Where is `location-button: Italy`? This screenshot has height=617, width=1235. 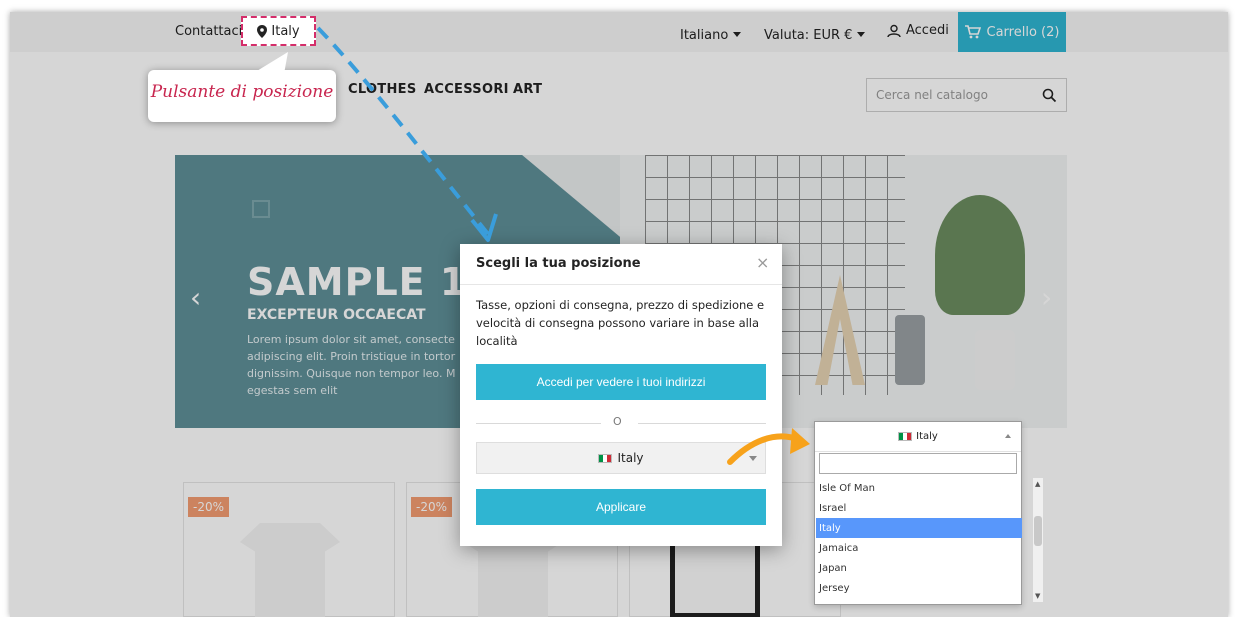
location-button: Italy is located at coordinates (278, 31).